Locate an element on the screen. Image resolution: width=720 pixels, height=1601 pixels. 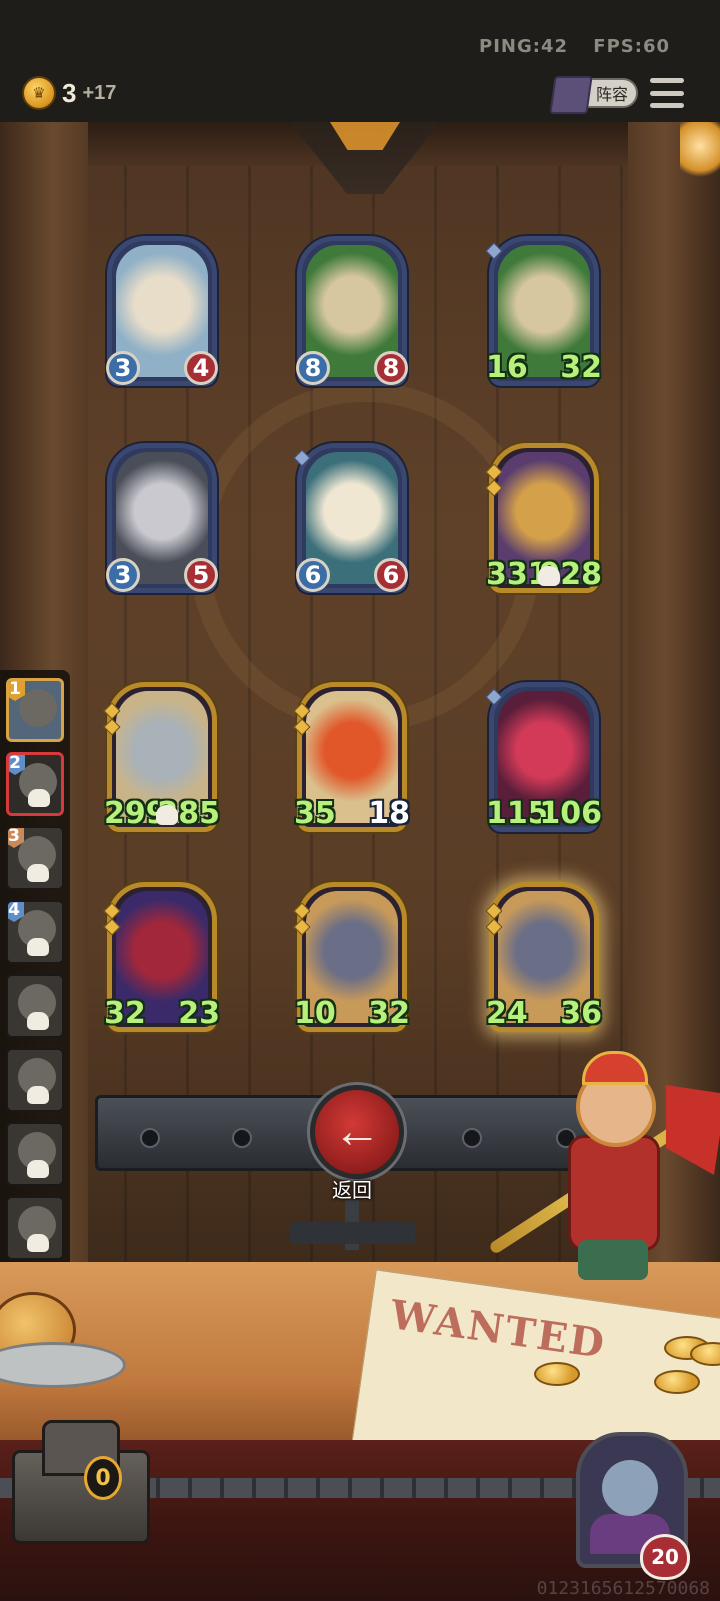
gold-counter: ♛ 3 +17 is located at coordinates (69, 93).